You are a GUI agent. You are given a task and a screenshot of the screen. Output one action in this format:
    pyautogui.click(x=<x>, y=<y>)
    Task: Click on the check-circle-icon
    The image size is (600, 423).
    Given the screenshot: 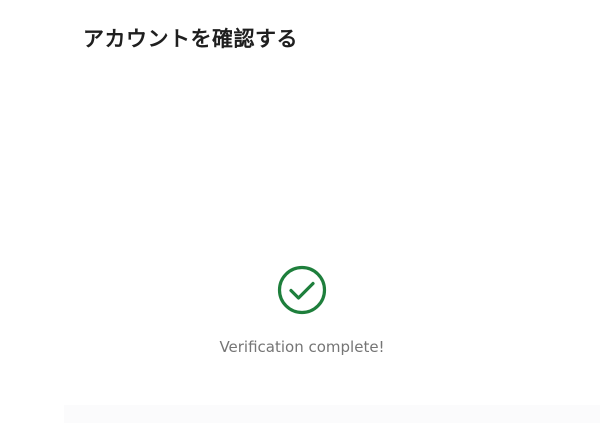 What is the action you would take?
    pyautogui.click(x=302, y=290)
    